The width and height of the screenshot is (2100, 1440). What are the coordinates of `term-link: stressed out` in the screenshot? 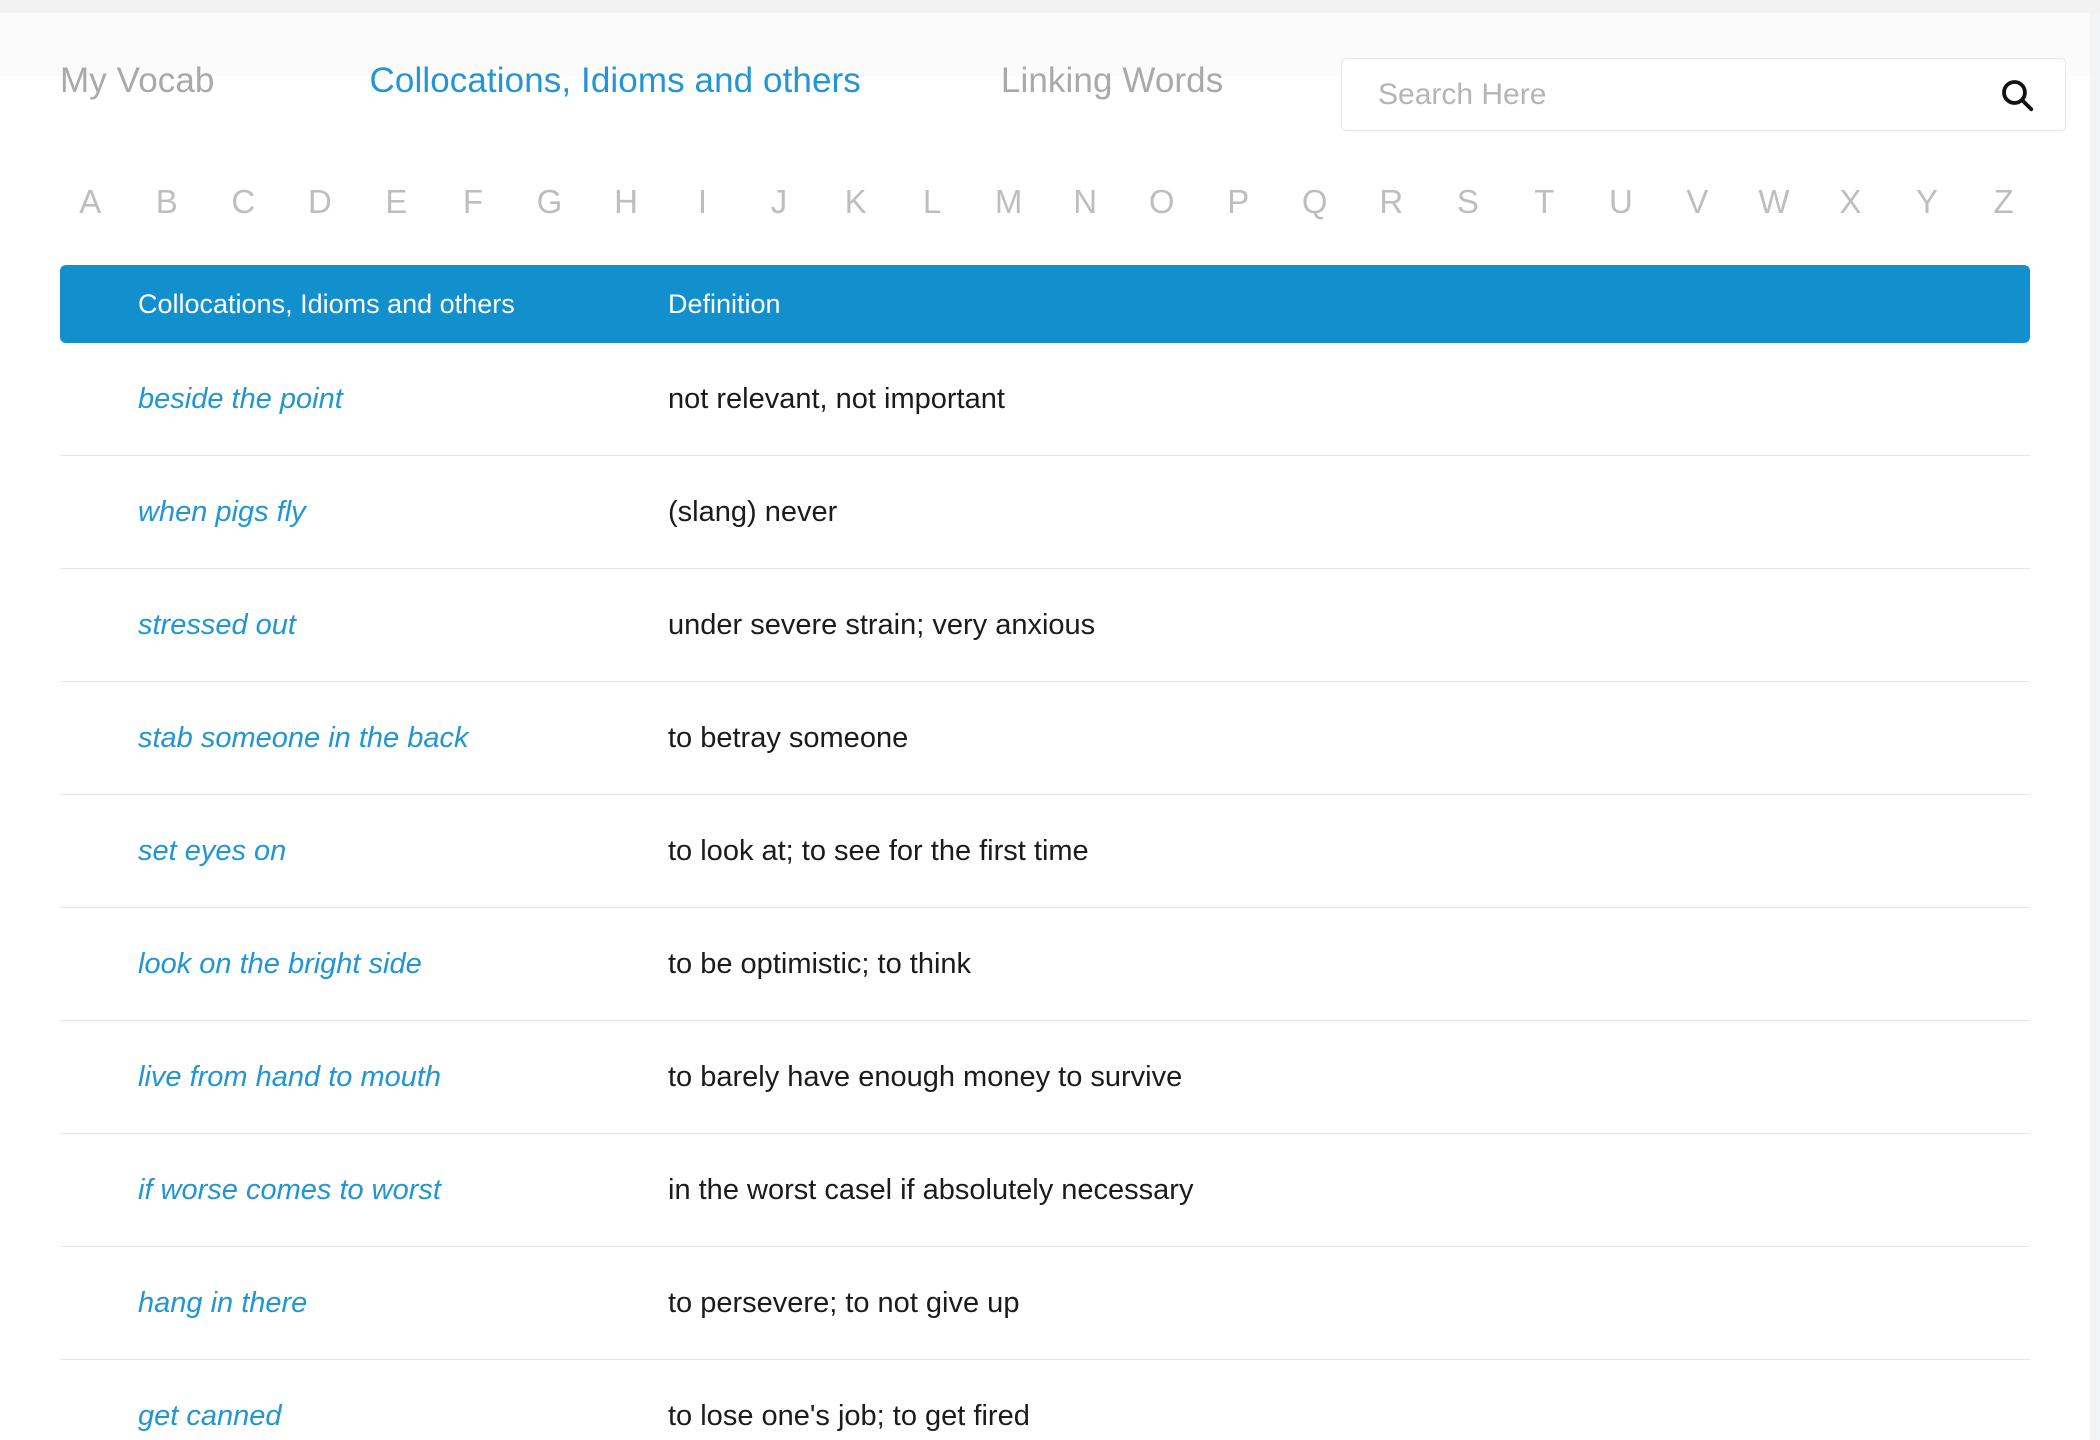 It's located at (364, 625).